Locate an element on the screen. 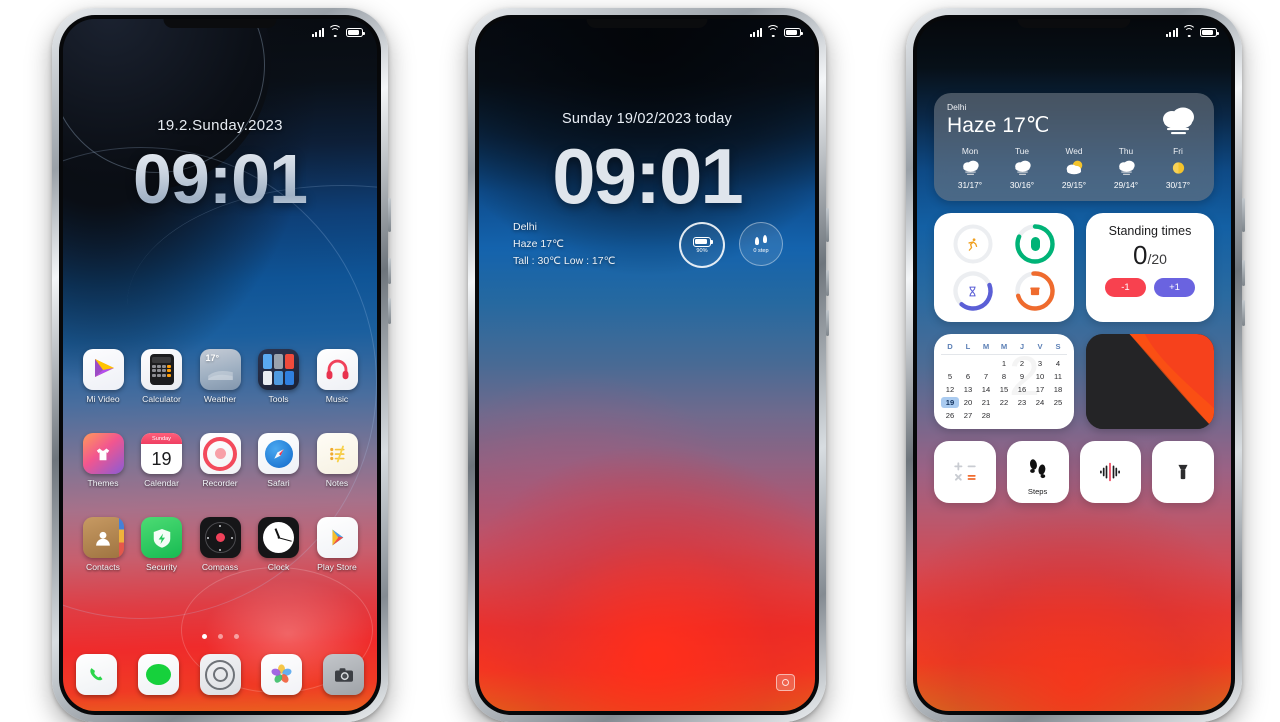  app-label: Recorder is located at coordinates (220, 483).